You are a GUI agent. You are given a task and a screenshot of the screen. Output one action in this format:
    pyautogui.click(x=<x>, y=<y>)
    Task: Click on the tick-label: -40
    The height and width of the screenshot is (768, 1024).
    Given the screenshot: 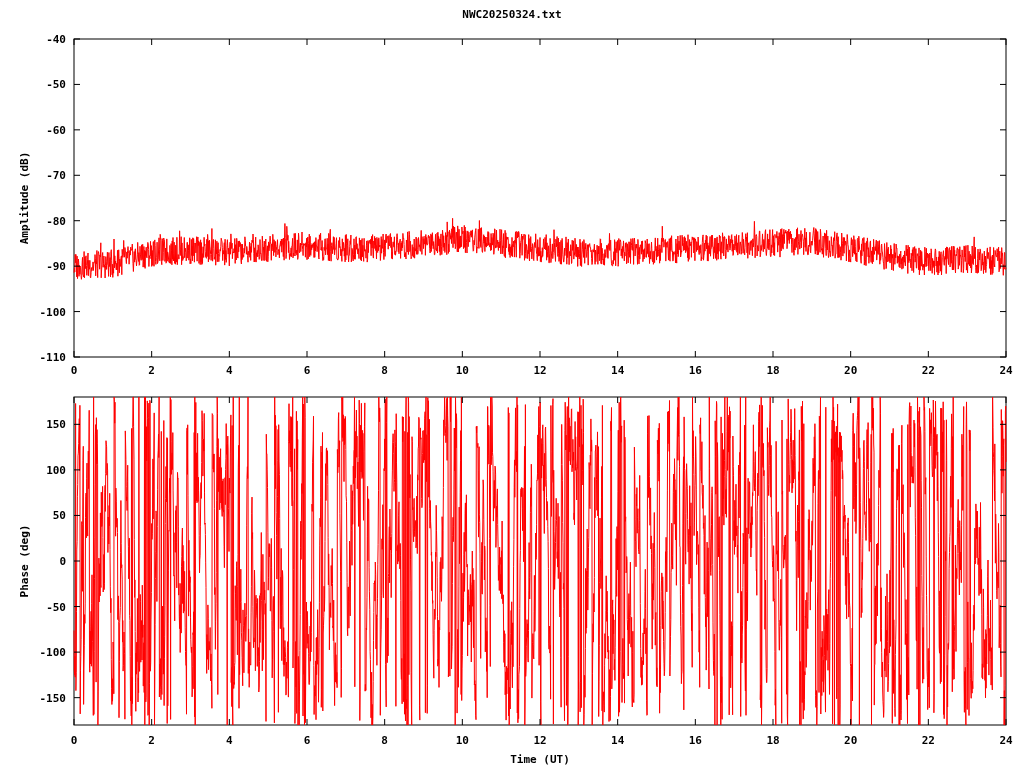 What is the action you would take?
    pyautogui.click(x=56, y=39)
    